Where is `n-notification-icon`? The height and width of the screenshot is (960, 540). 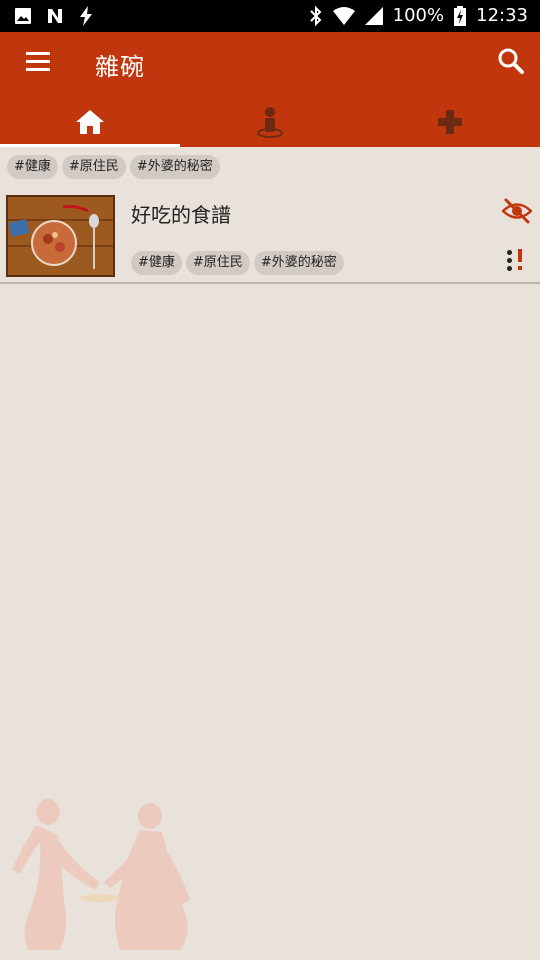
n-notification-icon is located at coordinates (55, 16).